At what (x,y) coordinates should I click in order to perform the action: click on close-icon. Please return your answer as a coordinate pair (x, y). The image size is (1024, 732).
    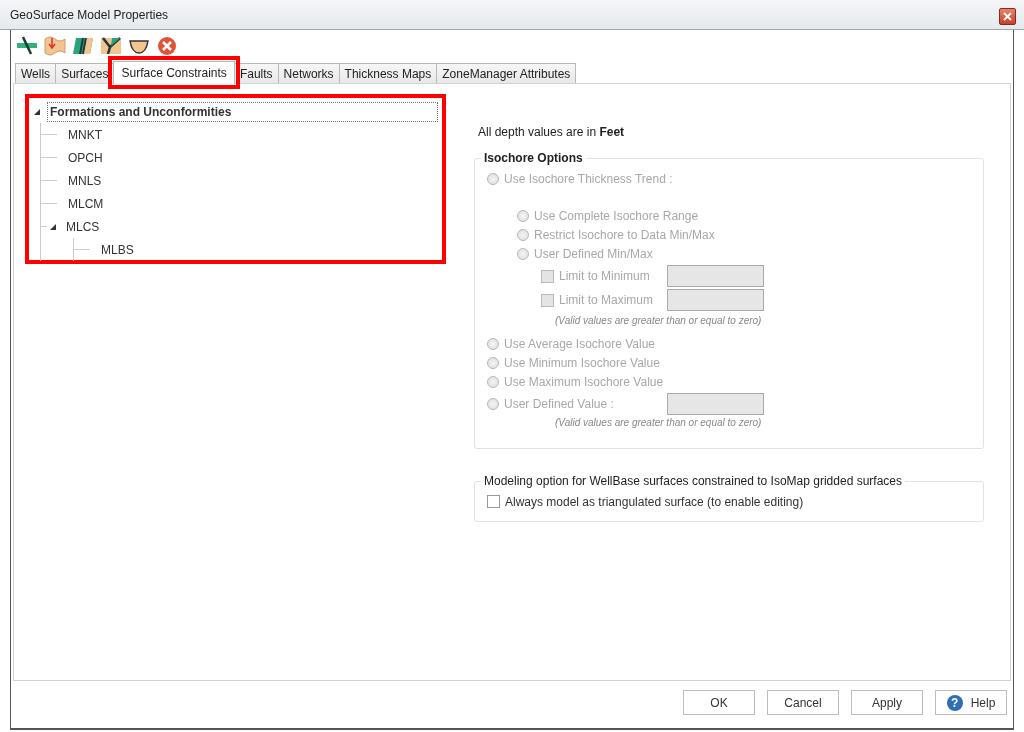
    Looking at the image, I should click on (1007, 16).